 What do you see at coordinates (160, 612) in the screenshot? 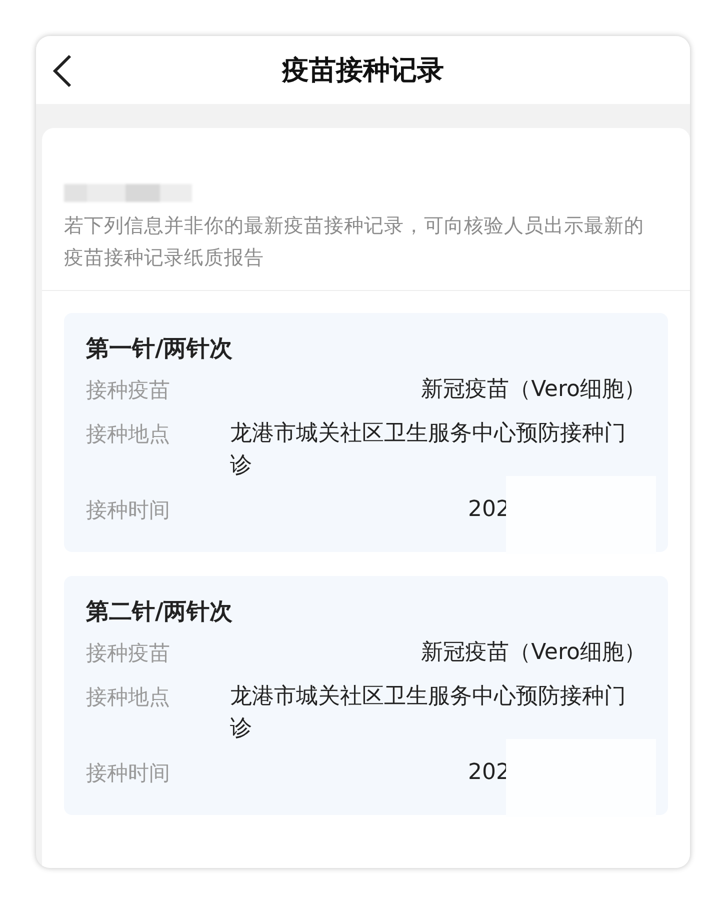
I see `record-title: 第二针/两针次` at bounding box center [160, 612].